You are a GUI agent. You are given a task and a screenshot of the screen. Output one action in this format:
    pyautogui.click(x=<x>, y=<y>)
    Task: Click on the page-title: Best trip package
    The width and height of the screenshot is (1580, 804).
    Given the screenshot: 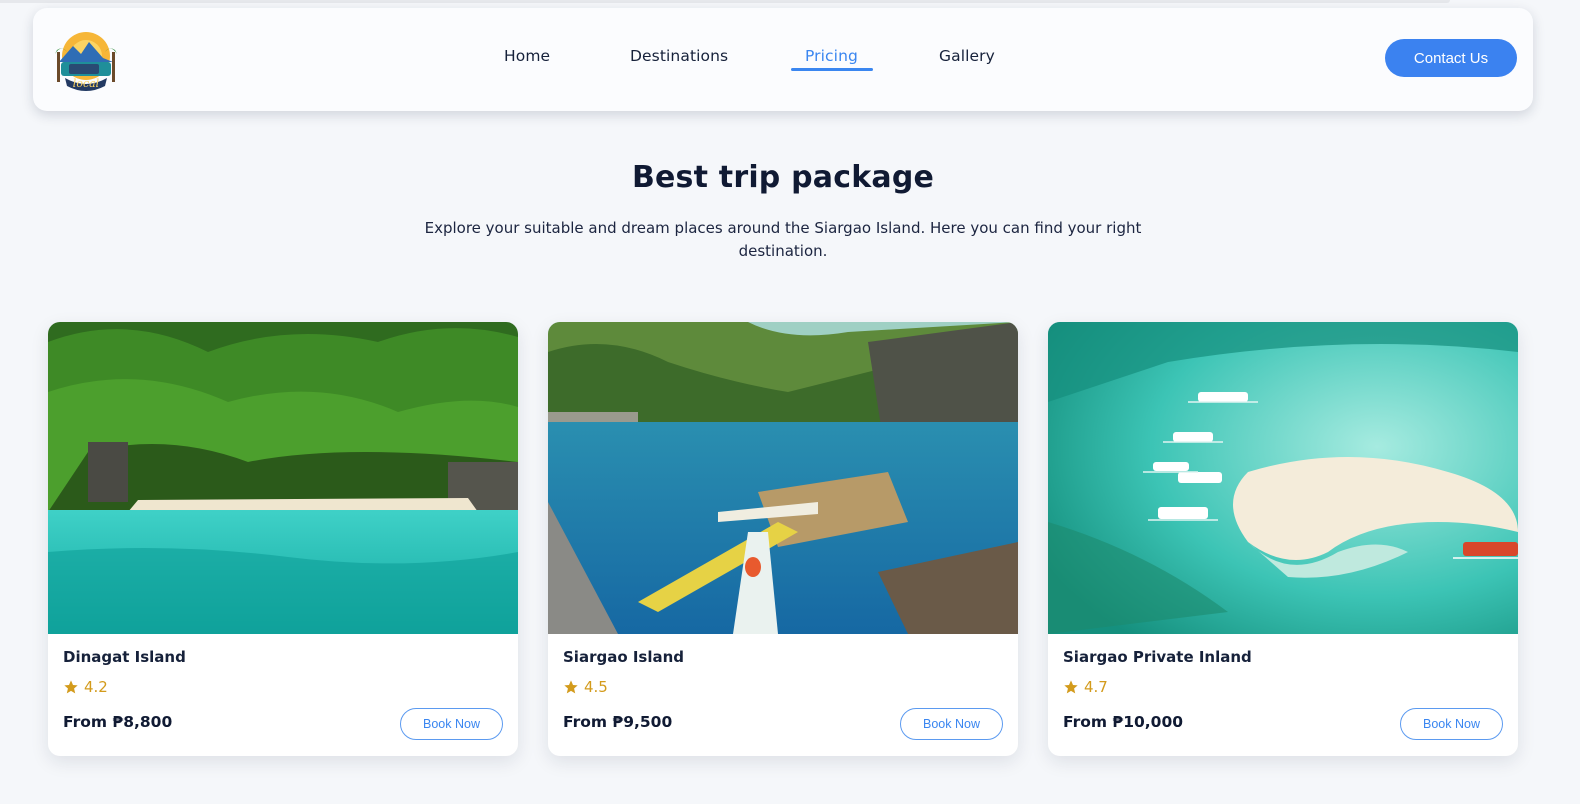 What is the action you would take?
    pyautogui.click(x=783, y=177)
    